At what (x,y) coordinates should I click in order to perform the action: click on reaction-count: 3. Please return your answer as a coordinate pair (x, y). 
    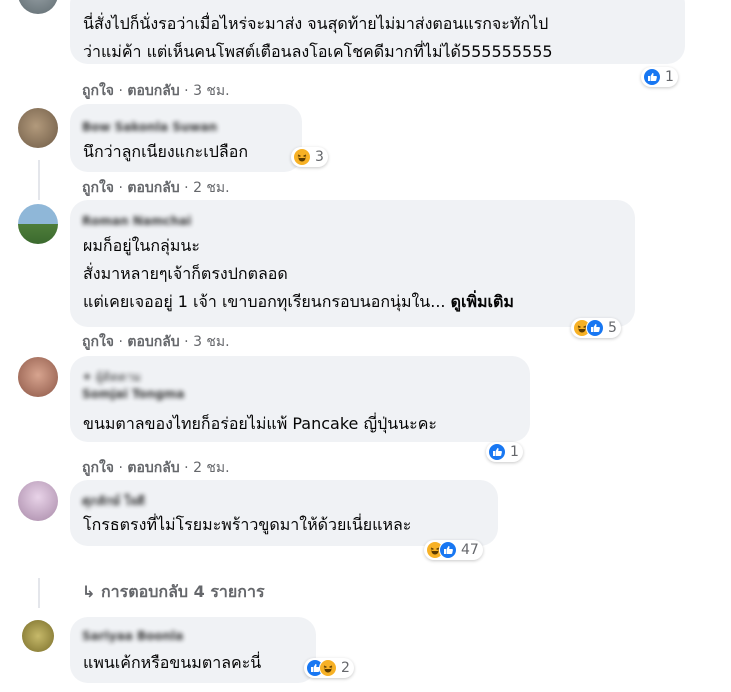
    Looking at the image, I should click on (319, 157).